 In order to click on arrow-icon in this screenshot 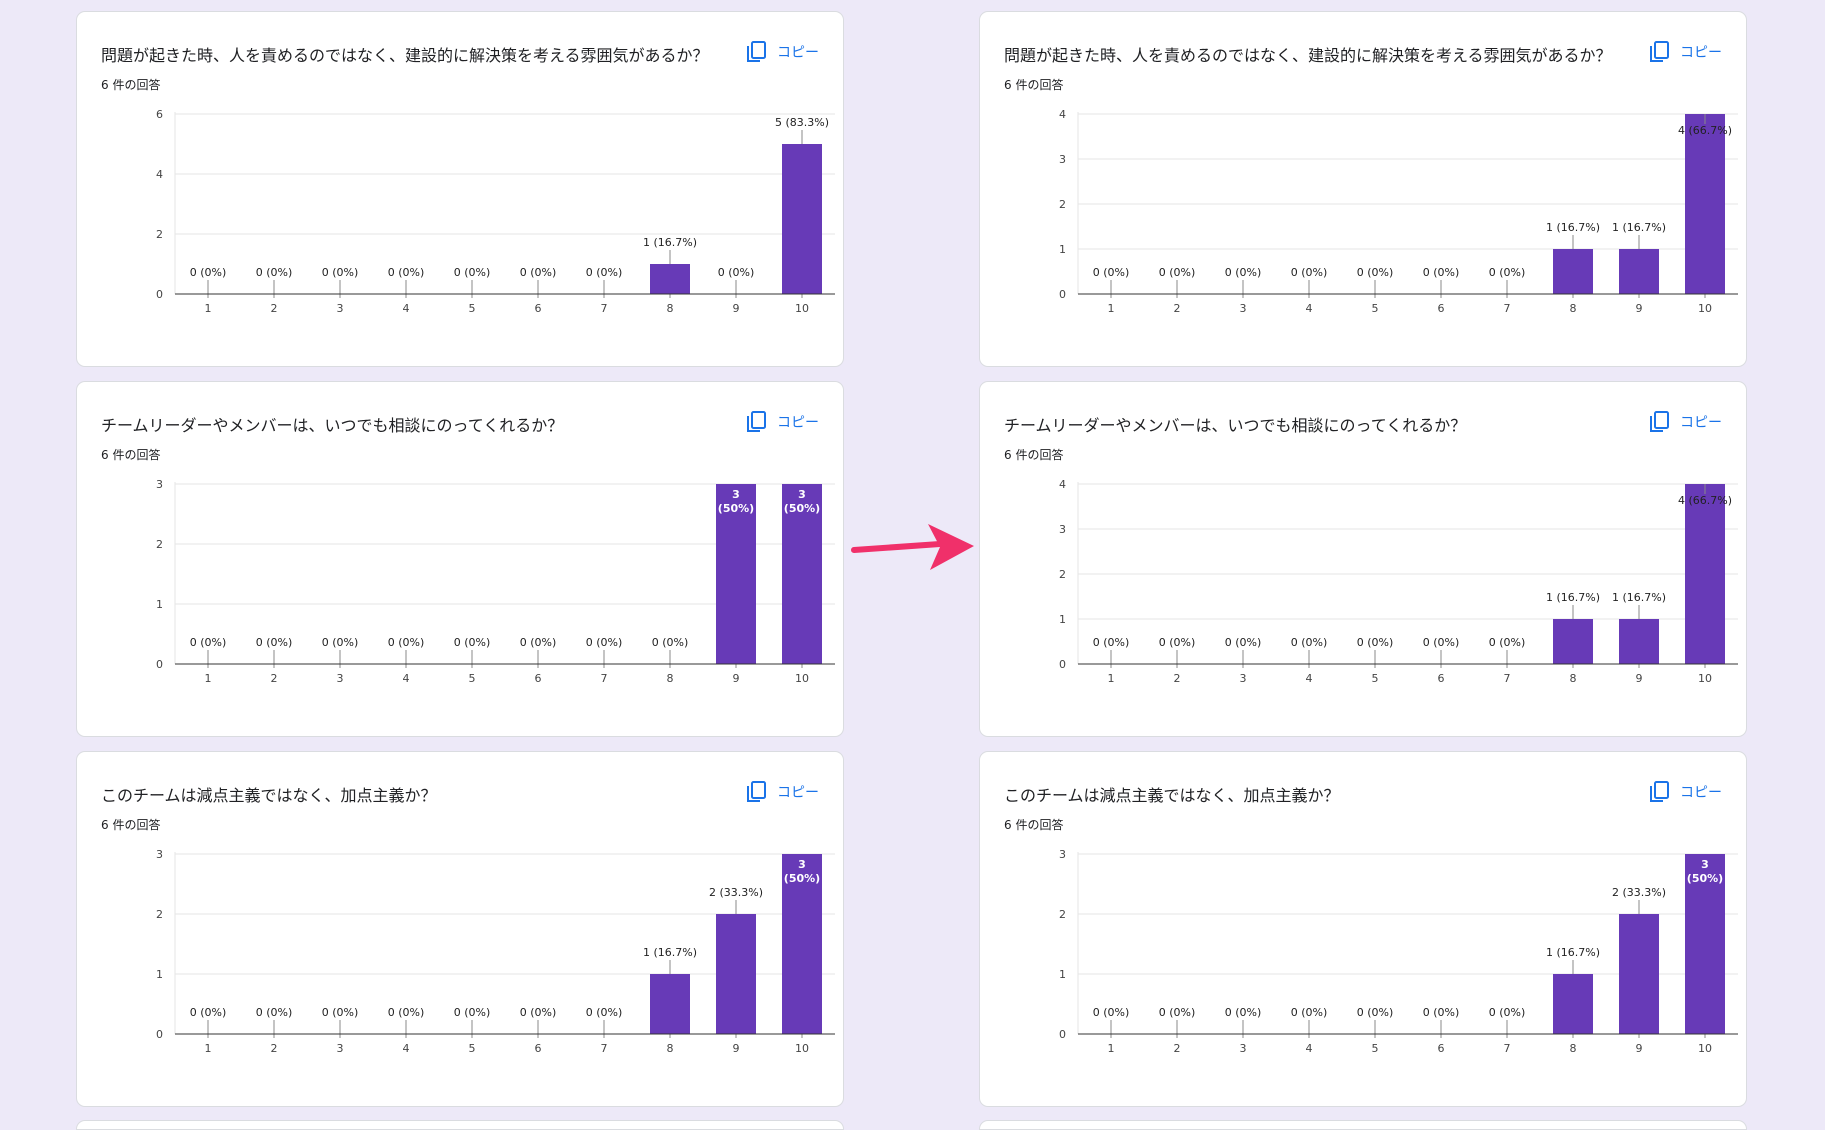, I will do `click(912, 547)`.